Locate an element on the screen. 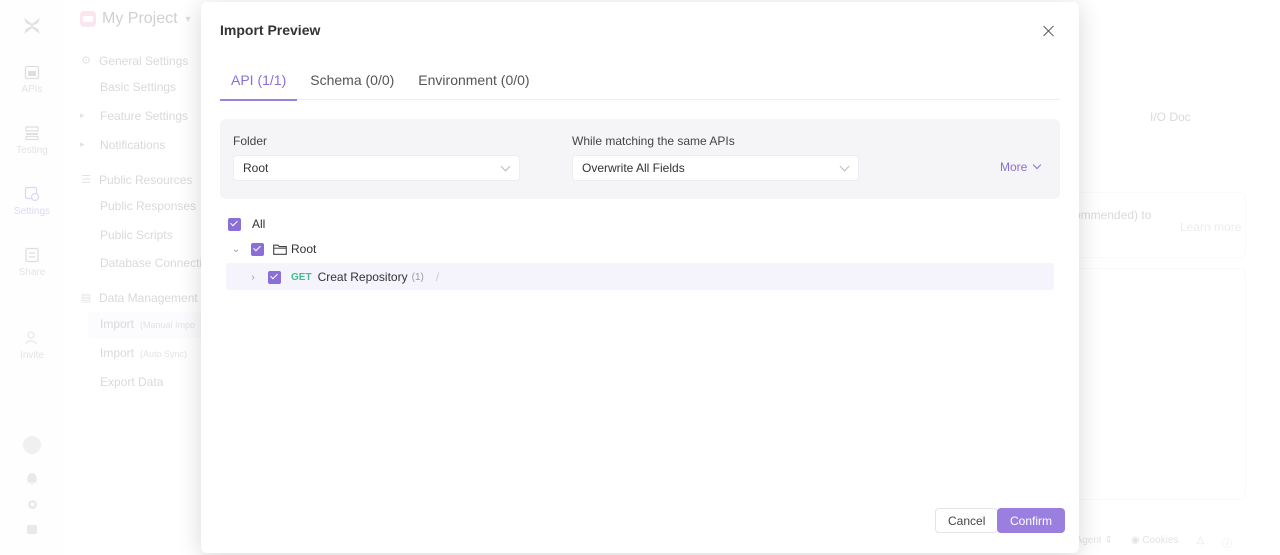 The image size is (1280, 555). root-checkbox is located at coordinates (257, 249).